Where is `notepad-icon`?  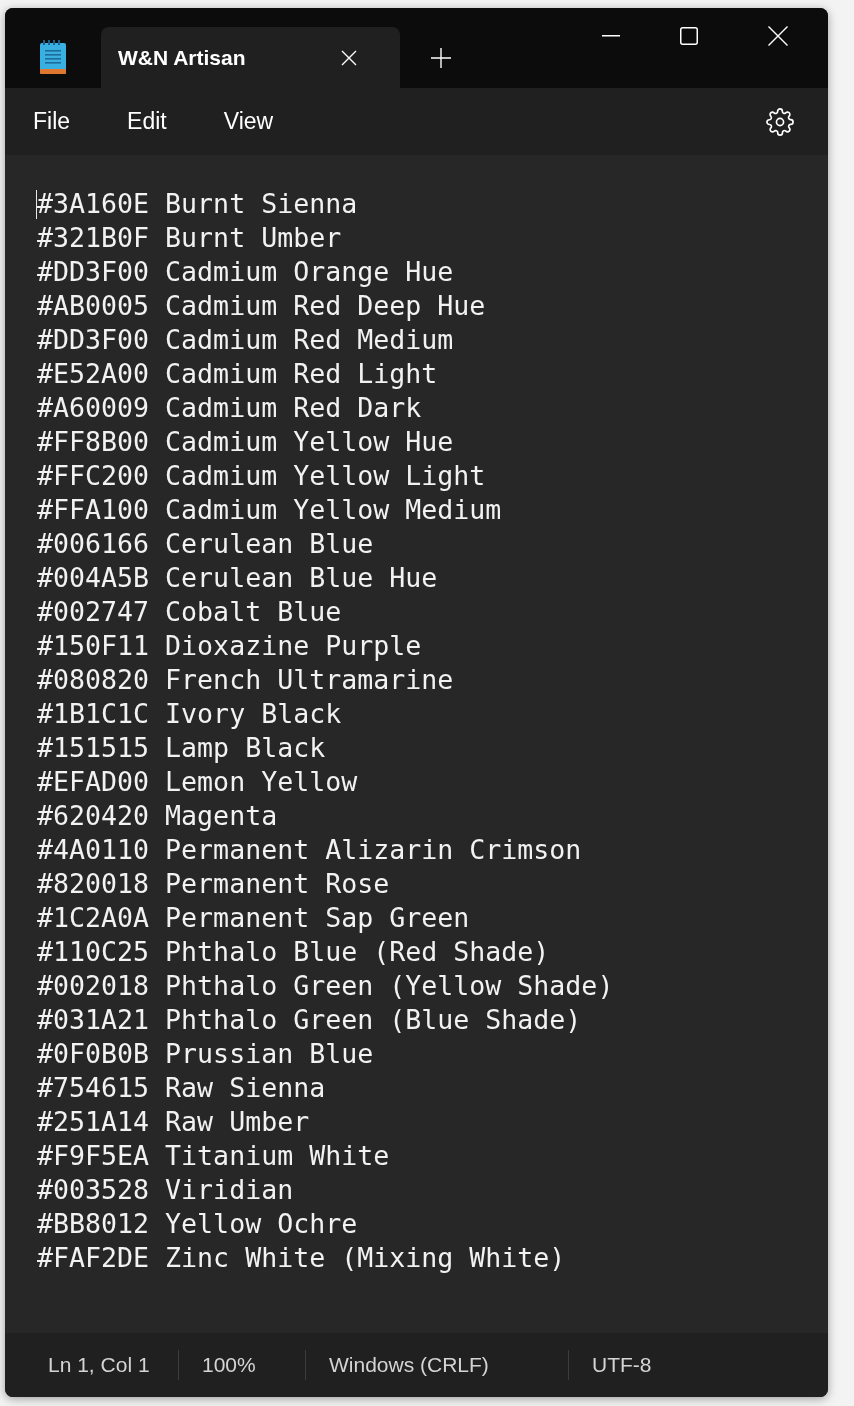 notepad-icon is located at coordinates (53, 57).